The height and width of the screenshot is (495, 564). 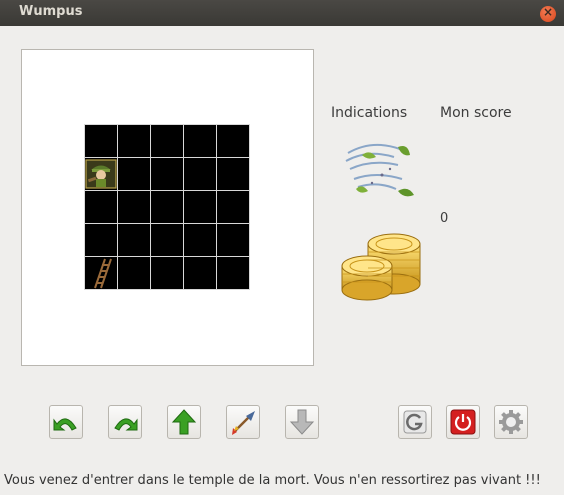 I want to click on grid-cell-ladder, so click(x=101, y=273).